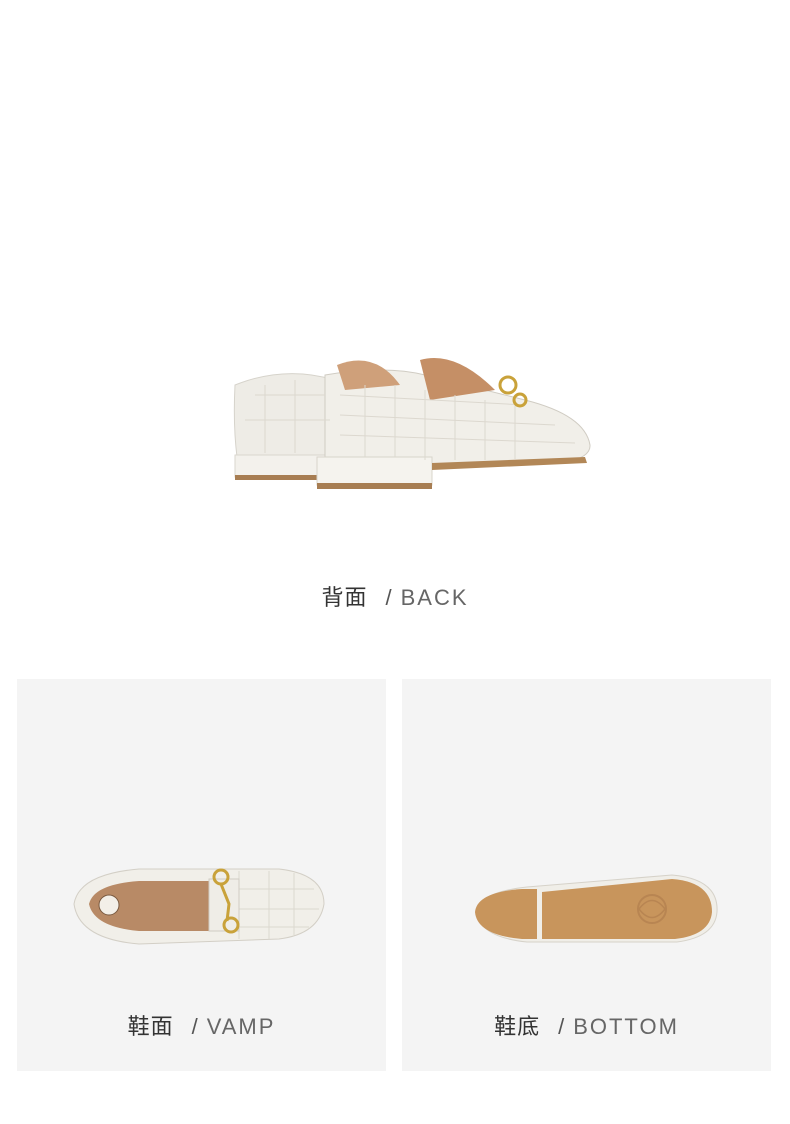  Describe the element at coordinates (596, 908) in the screenshot. I see `shoe-bottom-view-image` at that location.